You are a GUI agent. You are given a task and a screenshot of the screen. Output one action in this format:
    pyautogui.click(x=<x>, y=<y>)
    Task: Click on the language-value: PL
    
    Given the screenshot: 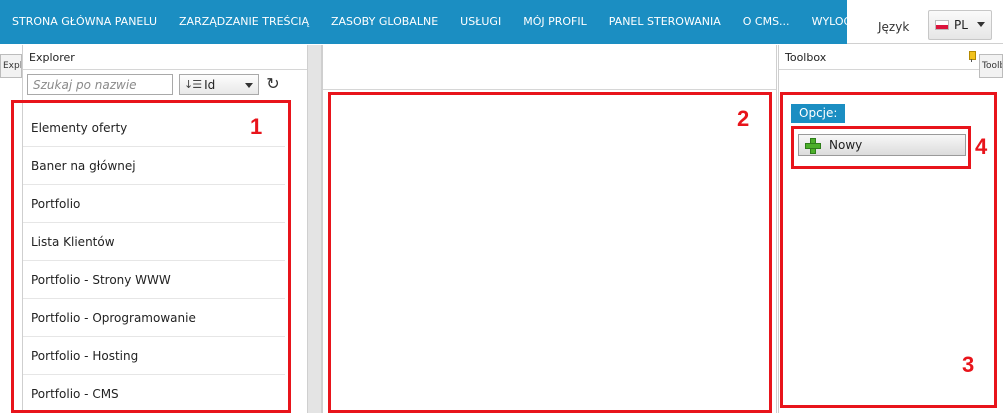 What is the action you would take?
    pyautogui.click(x=961, y=25)
    